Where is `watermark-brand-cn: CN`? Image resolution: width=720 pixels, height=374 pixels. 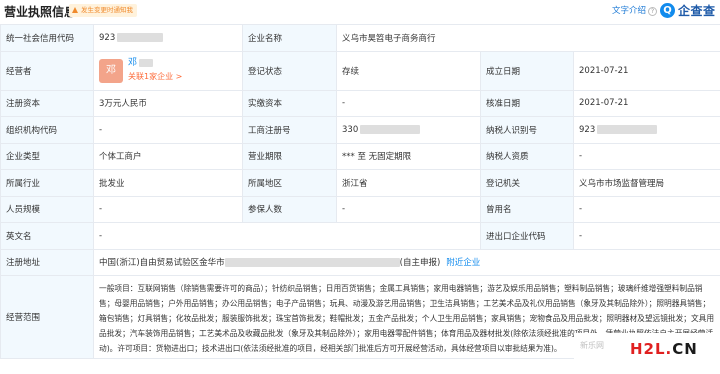 watermark-brand-cn: CN is located at coordinates (685, 349).